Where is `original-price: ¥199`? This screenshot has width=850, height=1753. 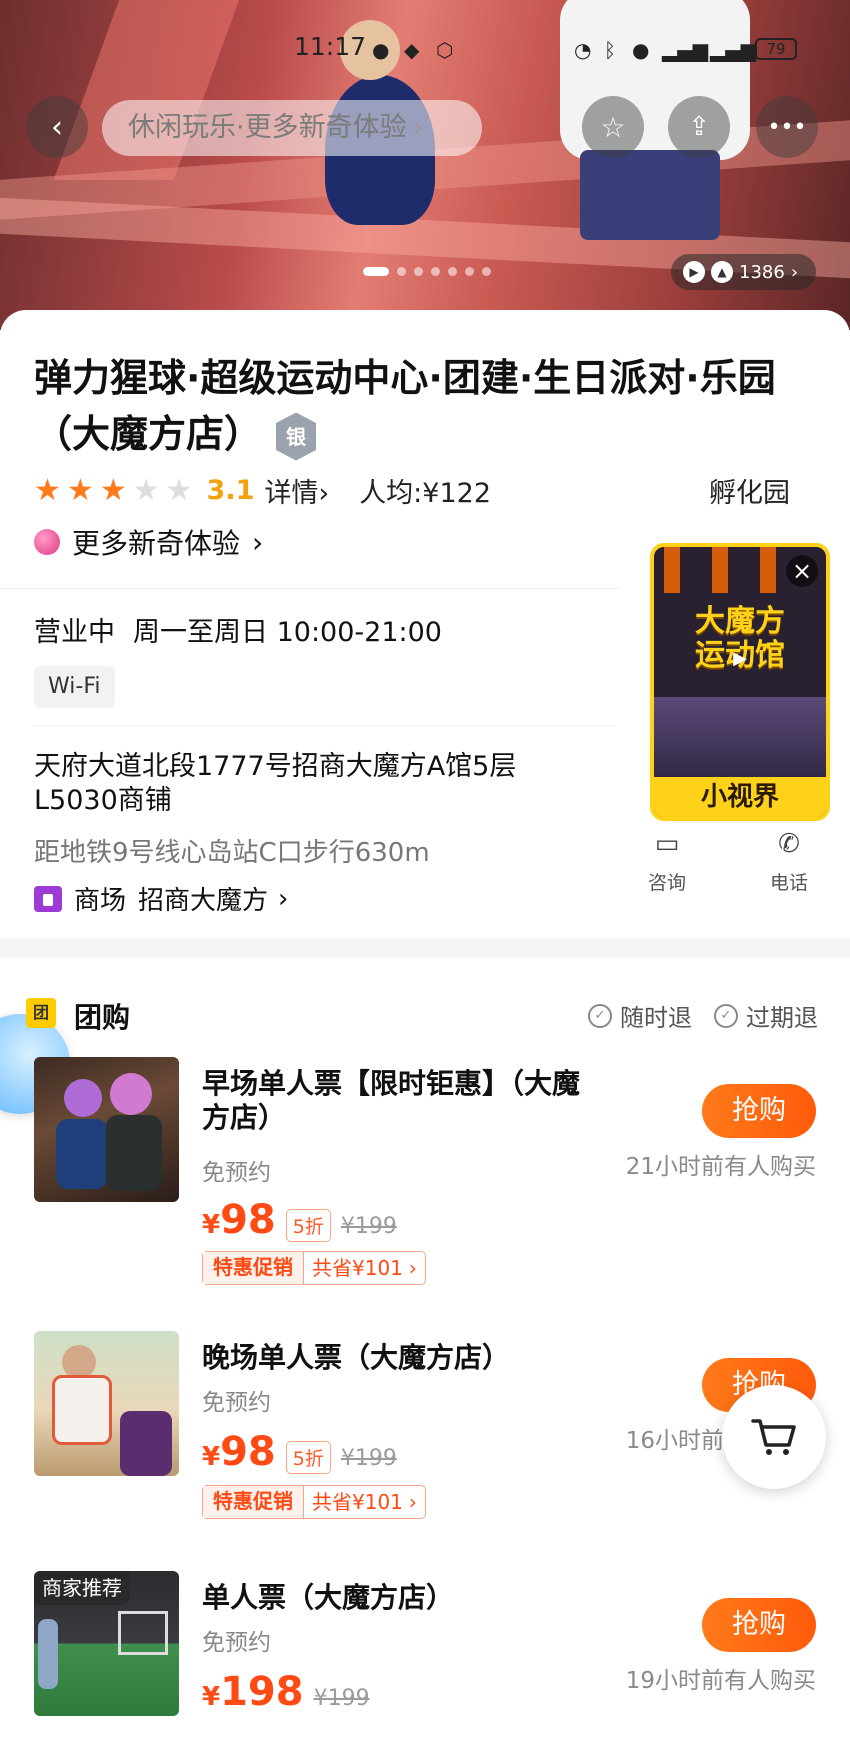
original-price: ¥199 is located at coordinates (368, 1226).